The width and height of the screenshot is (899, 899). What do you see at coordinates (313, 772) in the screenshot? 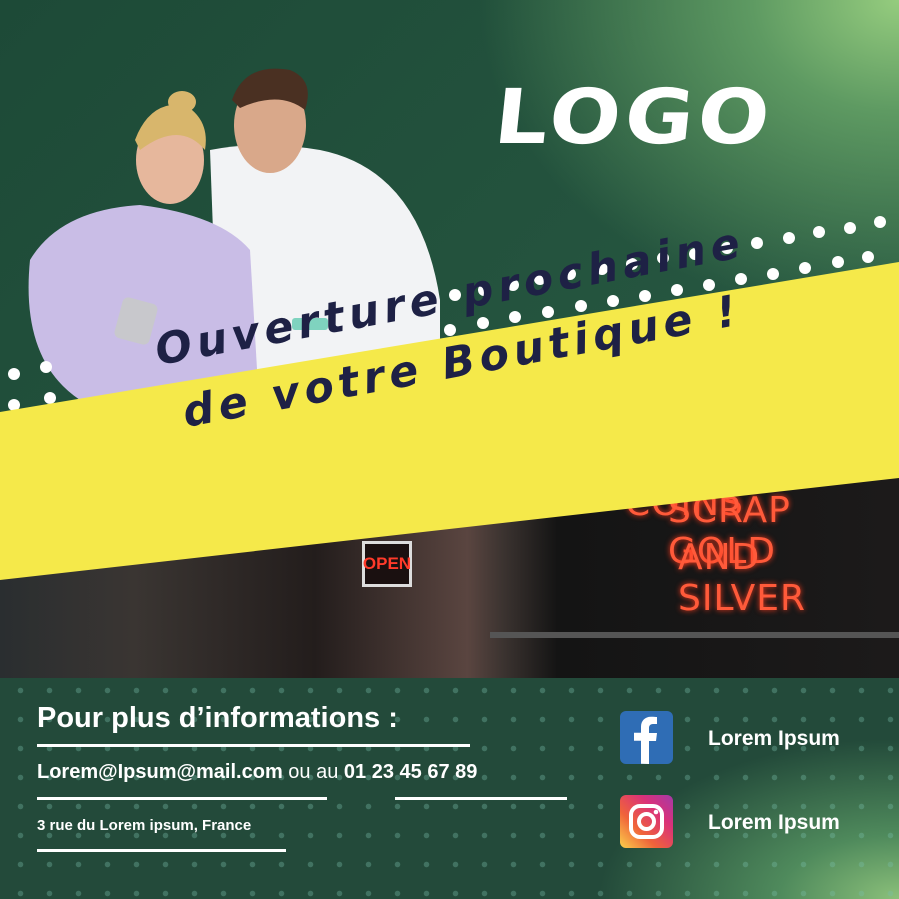
I see `connector-text: ou au` at bounding box center [313, 772].